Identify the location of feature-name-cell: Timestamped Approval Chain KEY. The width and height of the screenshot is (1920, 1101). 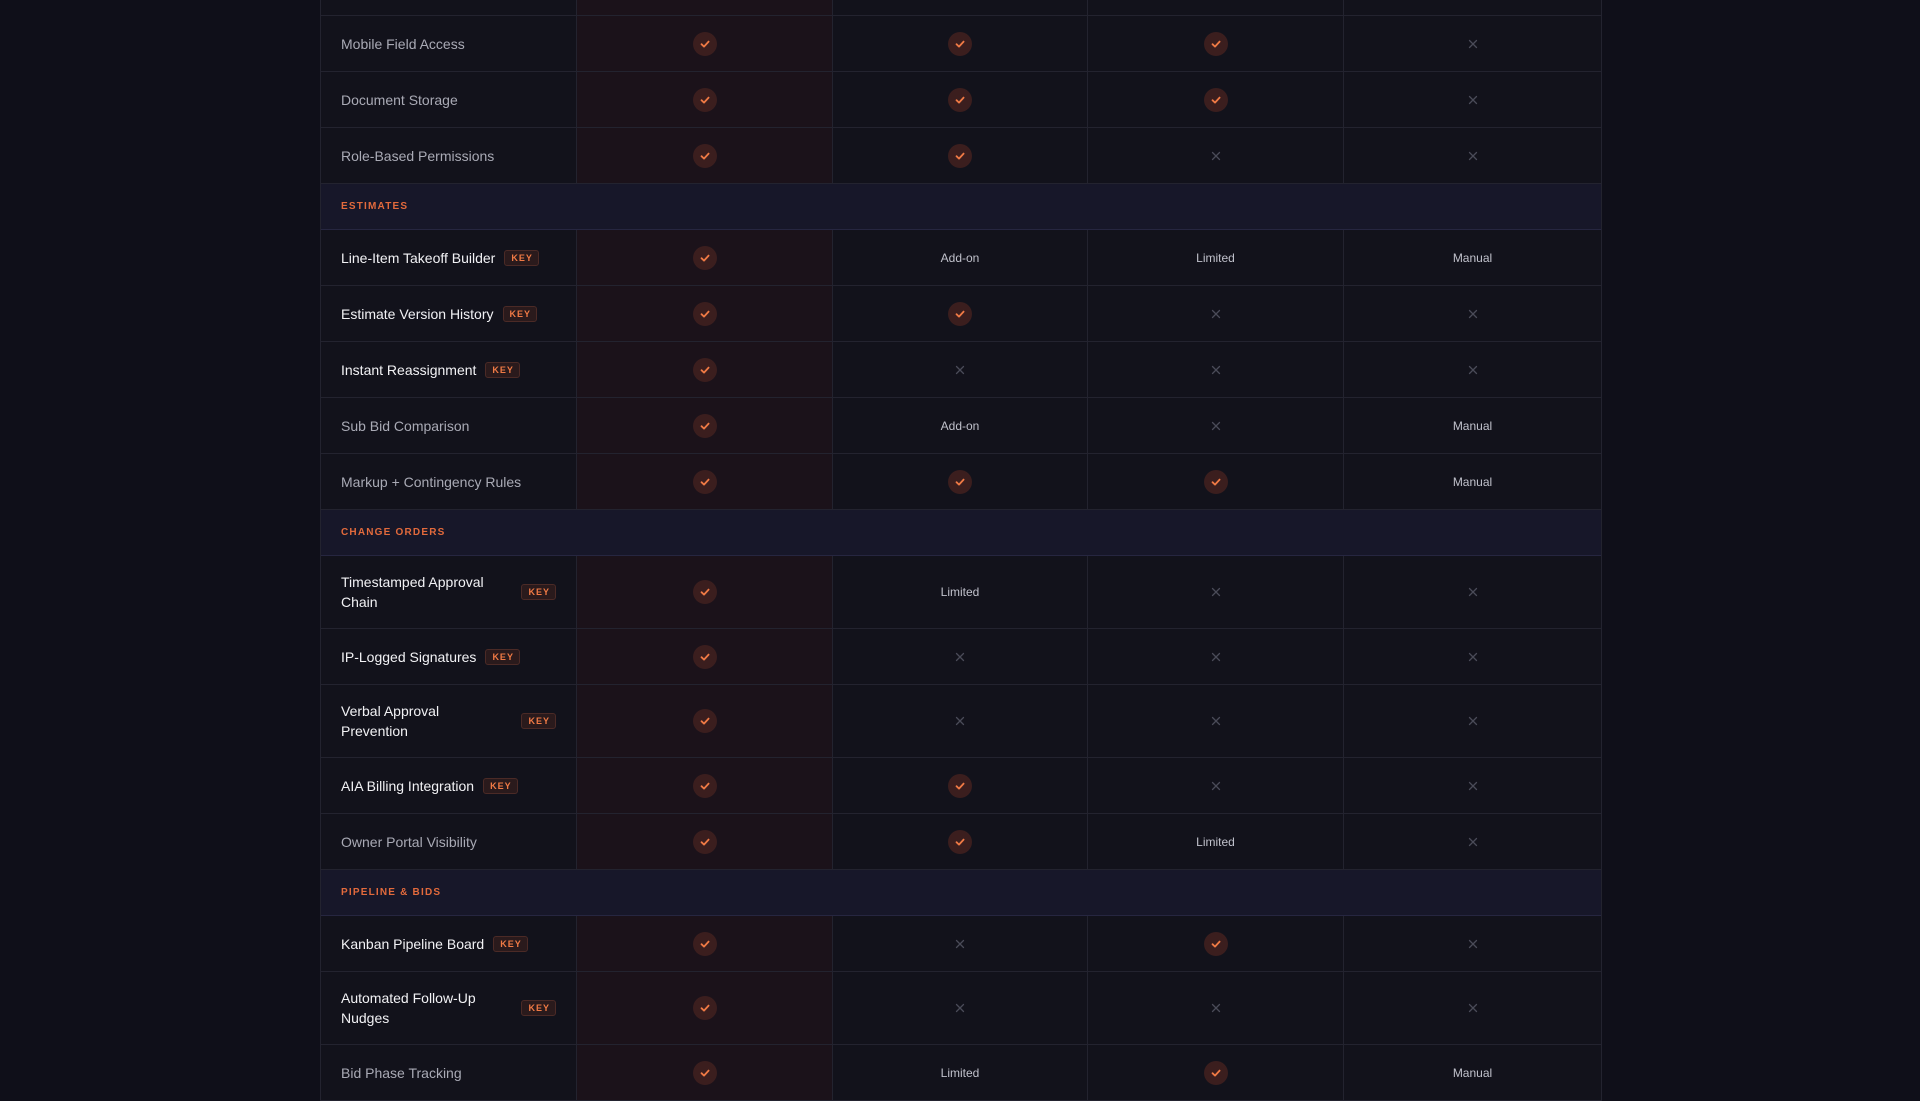
(449, 592).